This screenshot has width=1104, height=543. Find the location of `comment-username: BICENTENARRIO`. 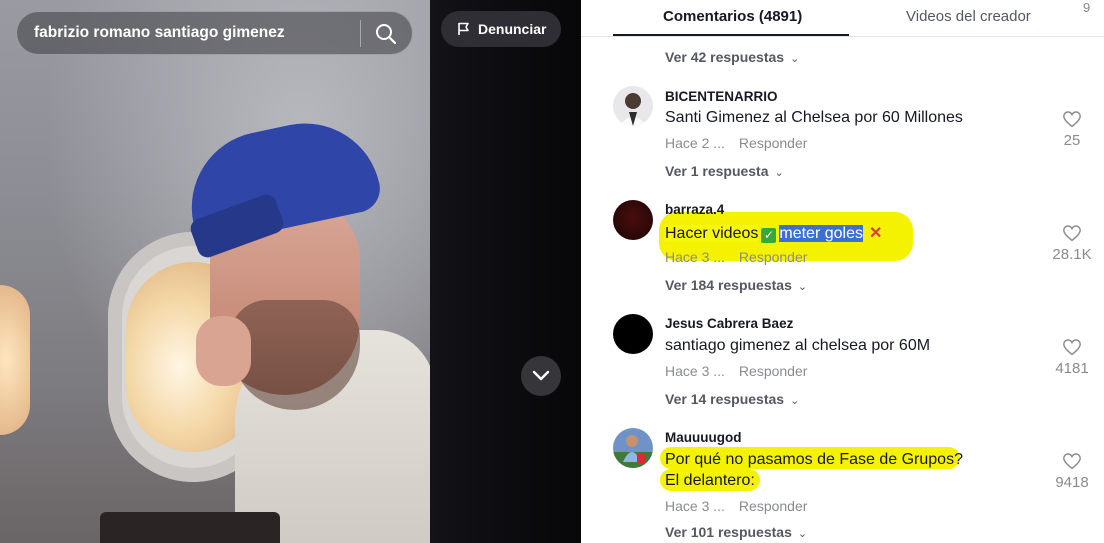

comment-username: BICENTENARRIO is located at coordinates (721, 96).